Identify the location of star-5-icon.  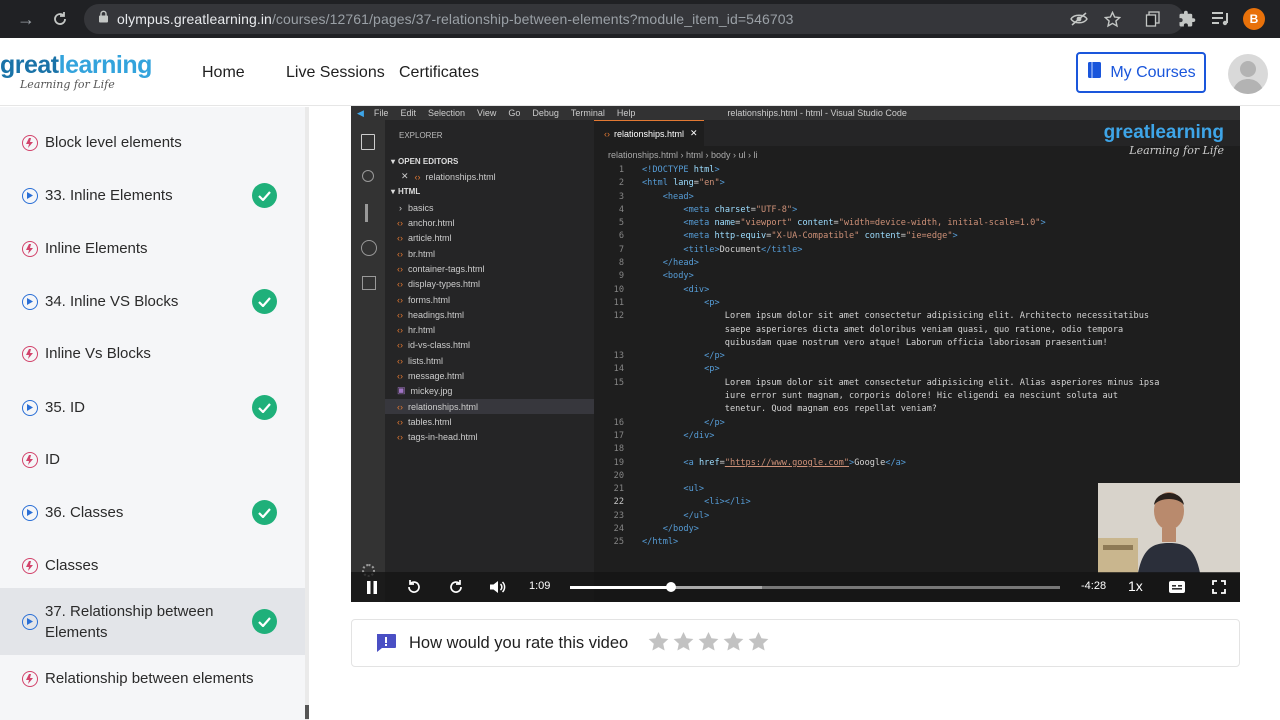
(758, 642).